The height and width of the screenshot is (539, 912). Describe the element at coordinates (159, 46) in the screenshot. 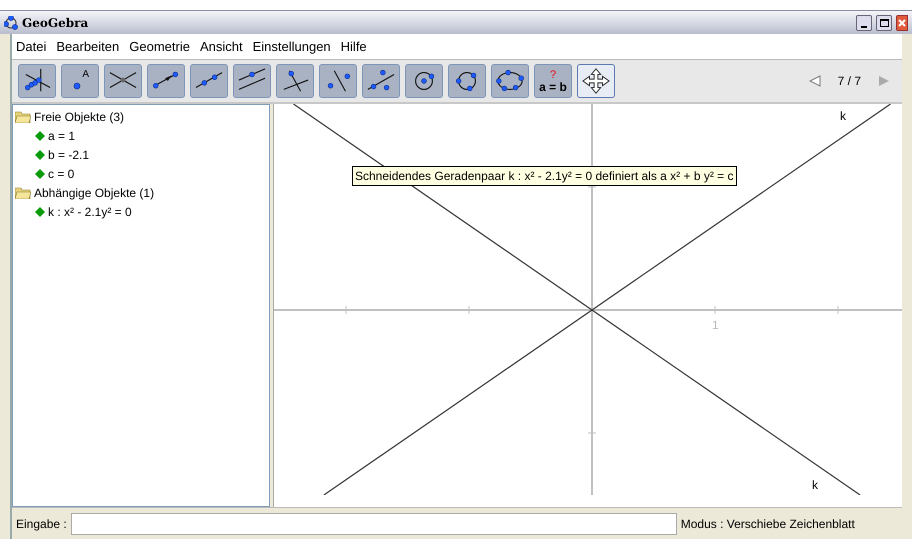

I see `menu-item: Geometrie` at that location.